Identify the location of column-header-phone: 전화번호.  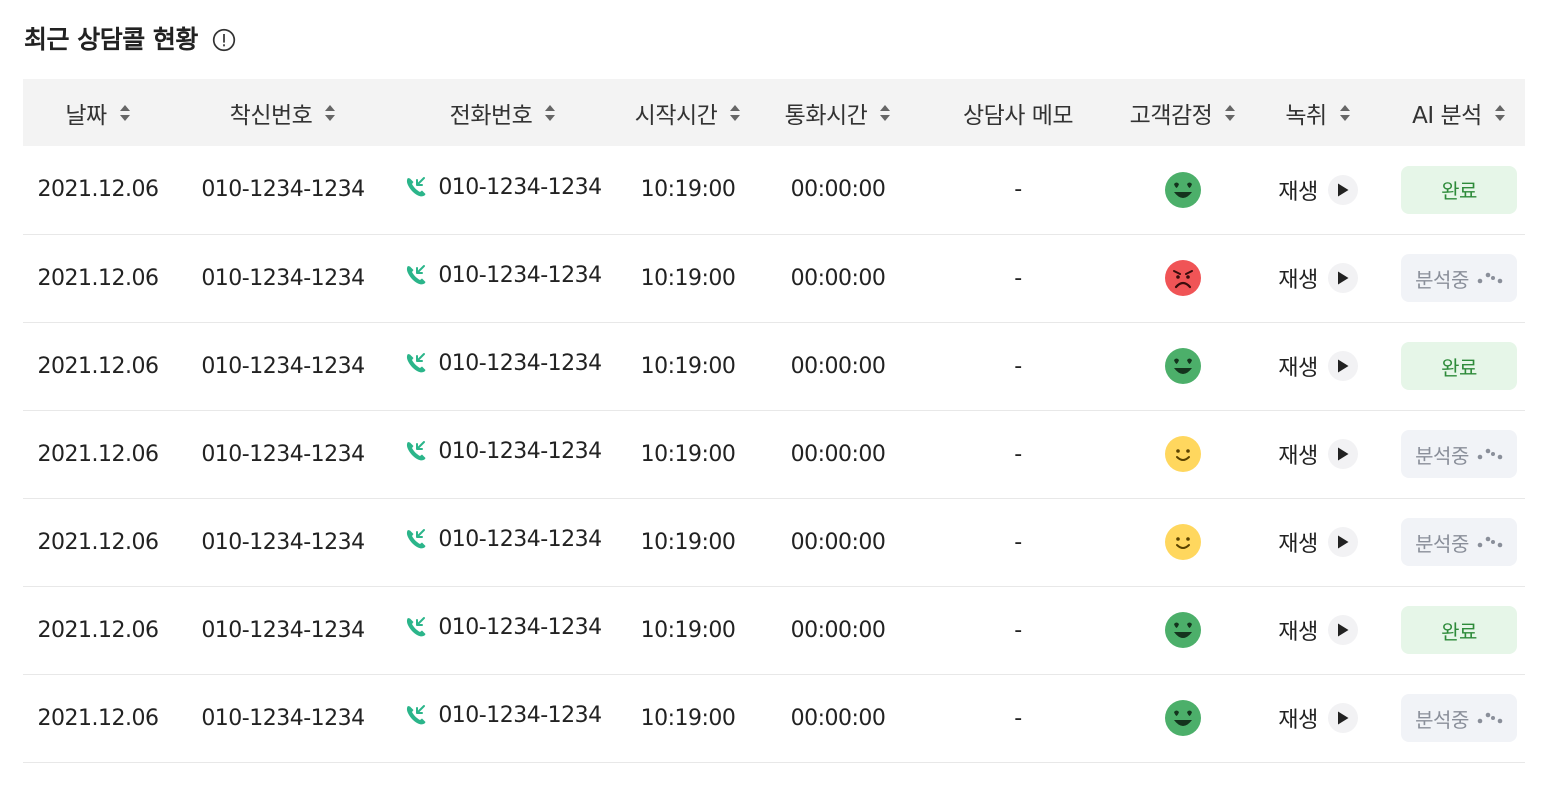
(503, 112).